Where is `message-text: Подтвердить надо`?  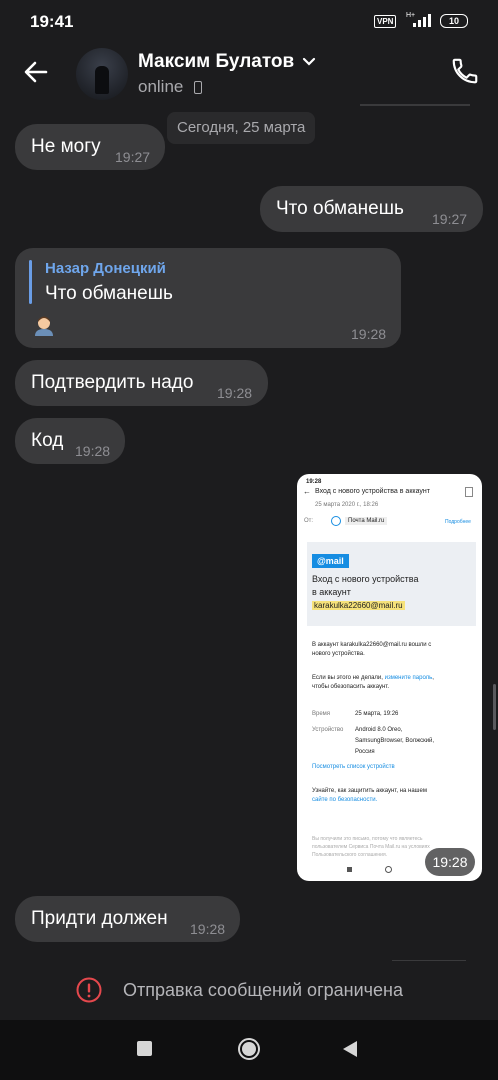
message-text: Подтвердить надо is located at coordinates (112, 382).